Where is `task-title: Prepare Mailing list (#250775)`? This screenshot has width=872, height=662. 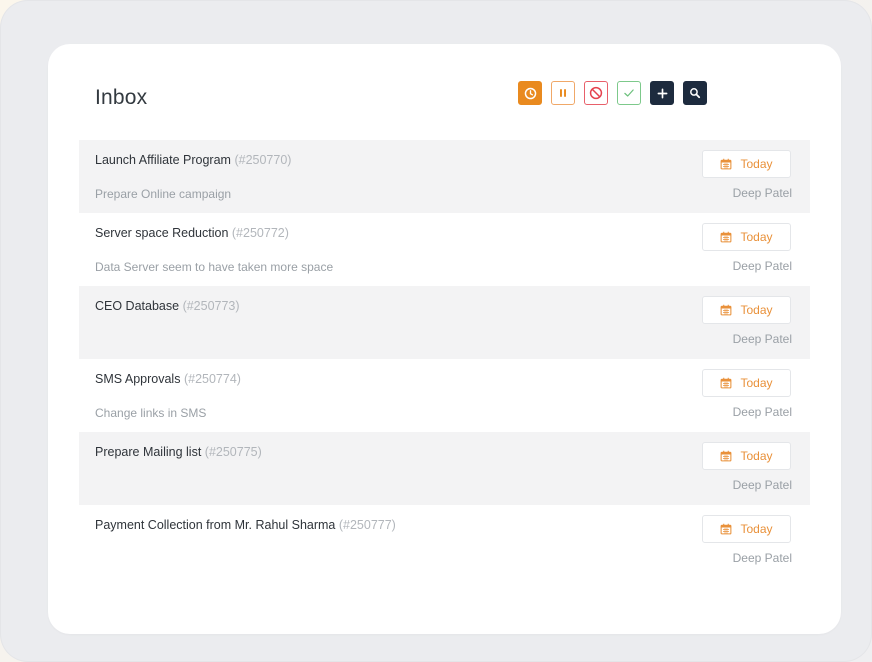 task-title: Prepare Mailing list (#250775) is located at coordinates (178, 452).